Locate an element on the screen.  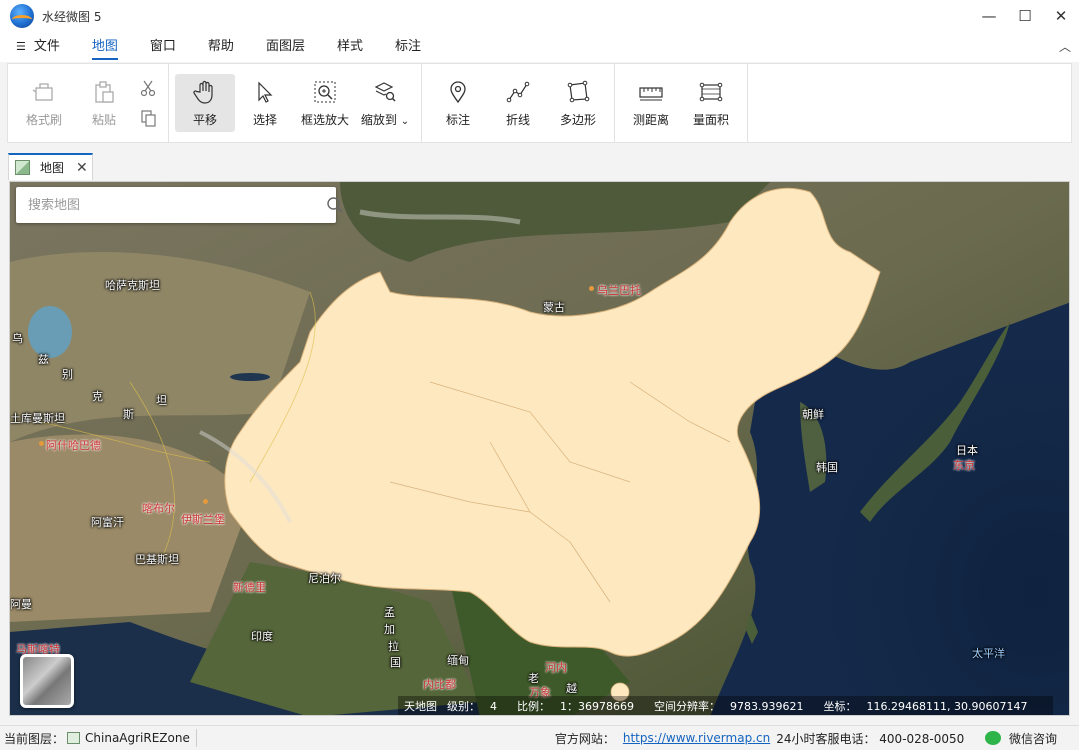
spatial-resolution-value: 9783.939621 is located at coordinates (767, 706).